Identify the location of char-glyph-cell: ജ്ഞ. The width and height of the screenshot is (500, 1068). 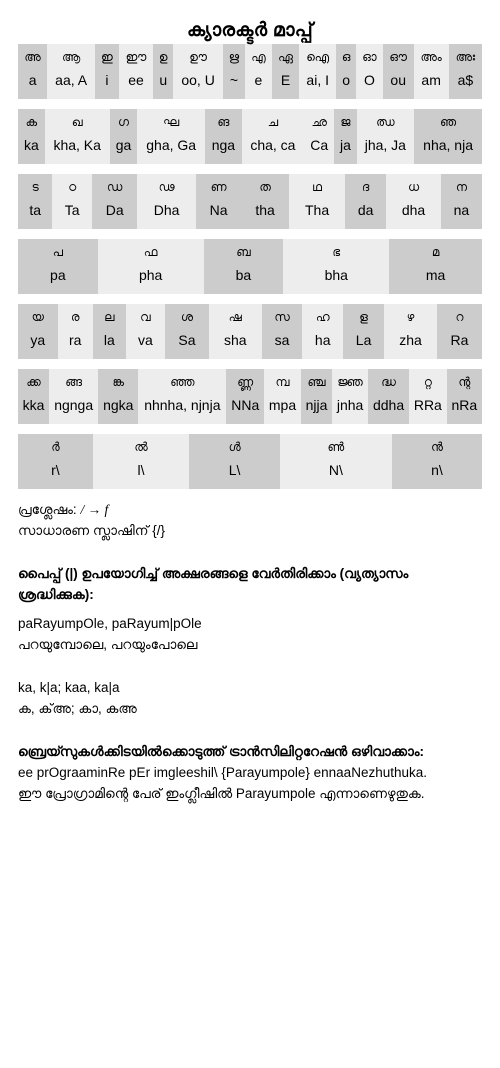
(350, 380).